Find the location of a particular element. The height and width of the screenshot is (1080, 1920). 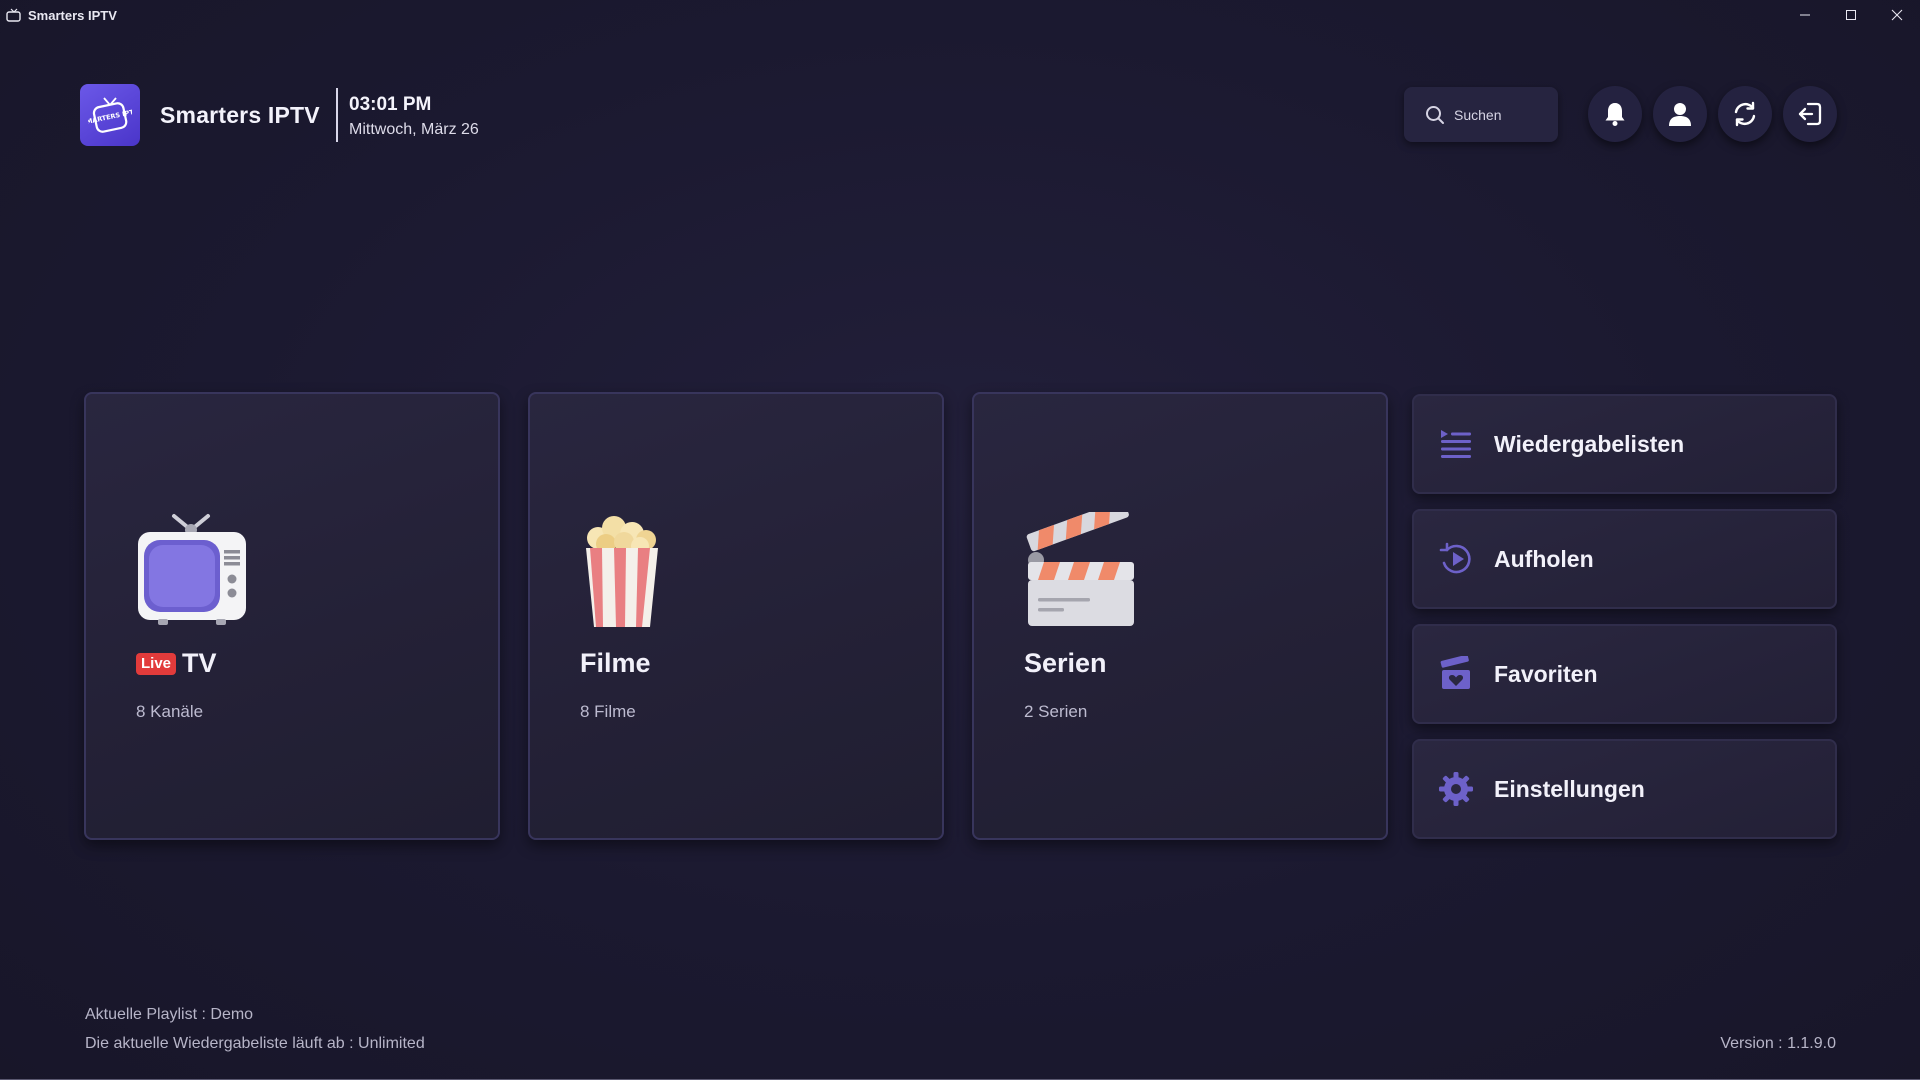

movies-title: Filme is located at coordinates (615, 663).